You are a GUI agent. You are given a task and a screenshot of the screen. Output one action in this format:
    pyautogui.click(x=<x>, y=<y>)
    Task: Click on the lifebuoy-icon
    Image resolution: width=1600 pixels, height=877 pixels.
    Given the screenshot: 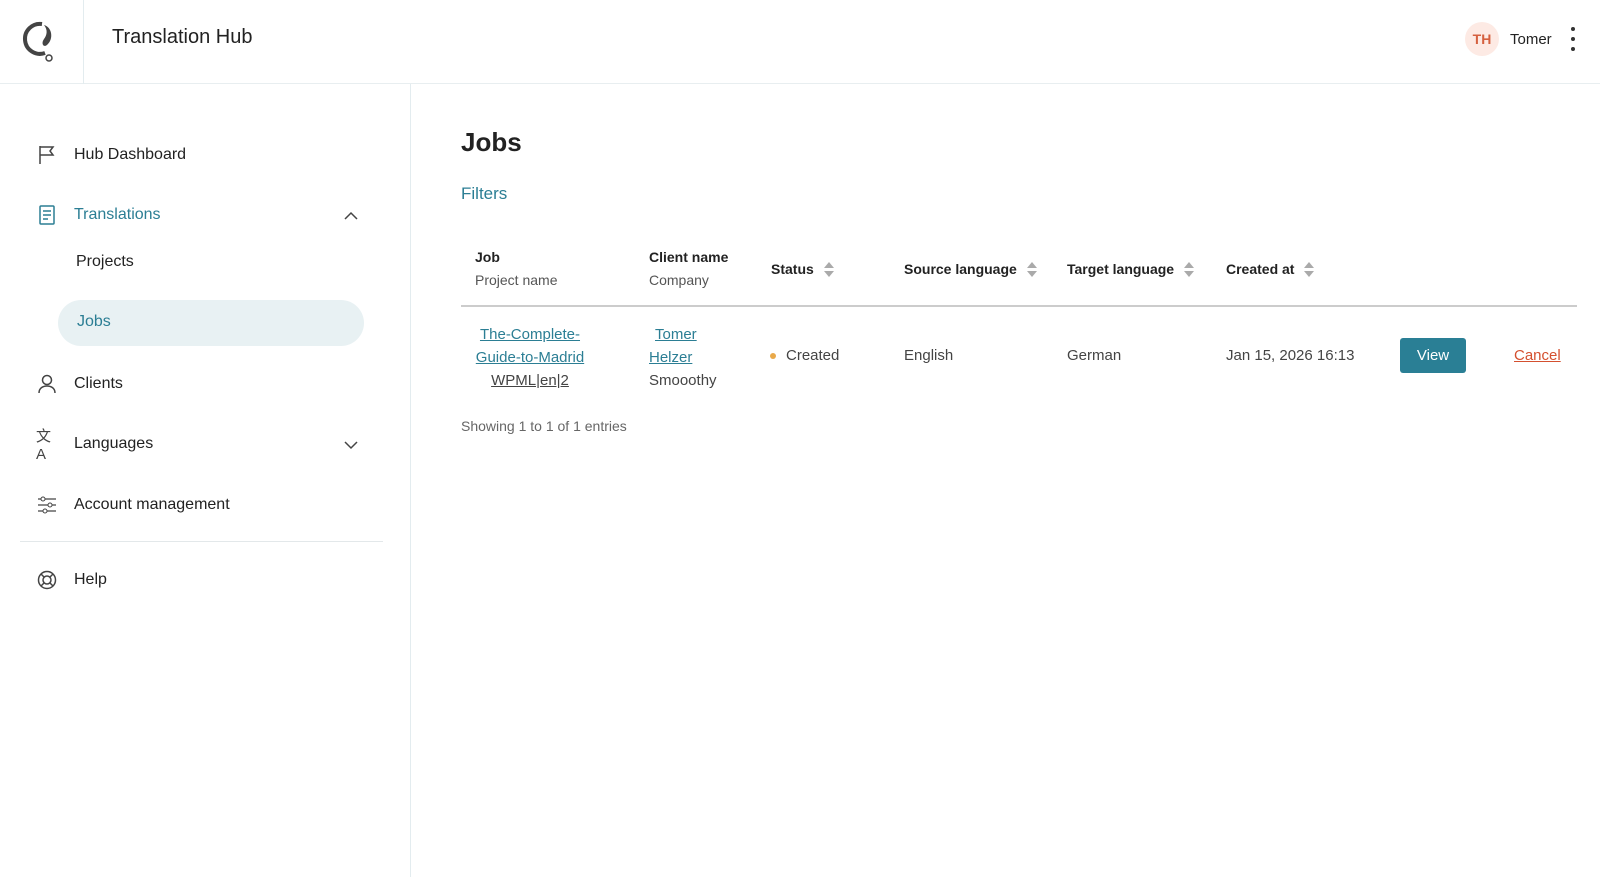 What is the action you would take?
    pyautogui.click(x=47, y=580)
    